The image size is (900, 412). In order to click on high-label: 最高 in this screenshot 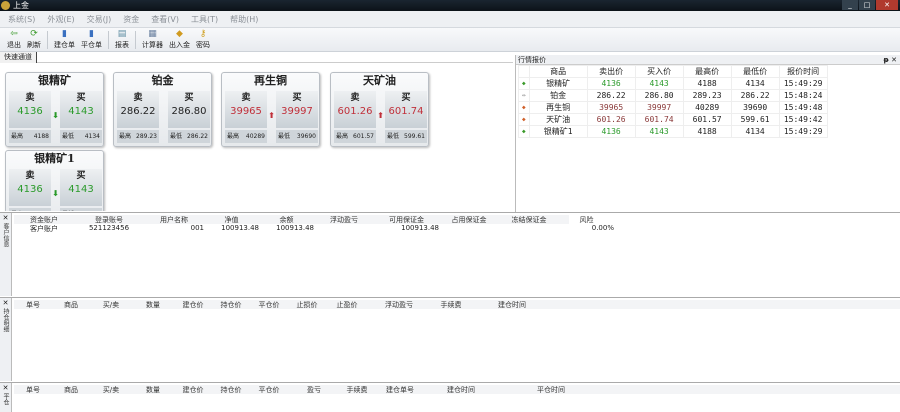, I will do `click(125, 136)`.